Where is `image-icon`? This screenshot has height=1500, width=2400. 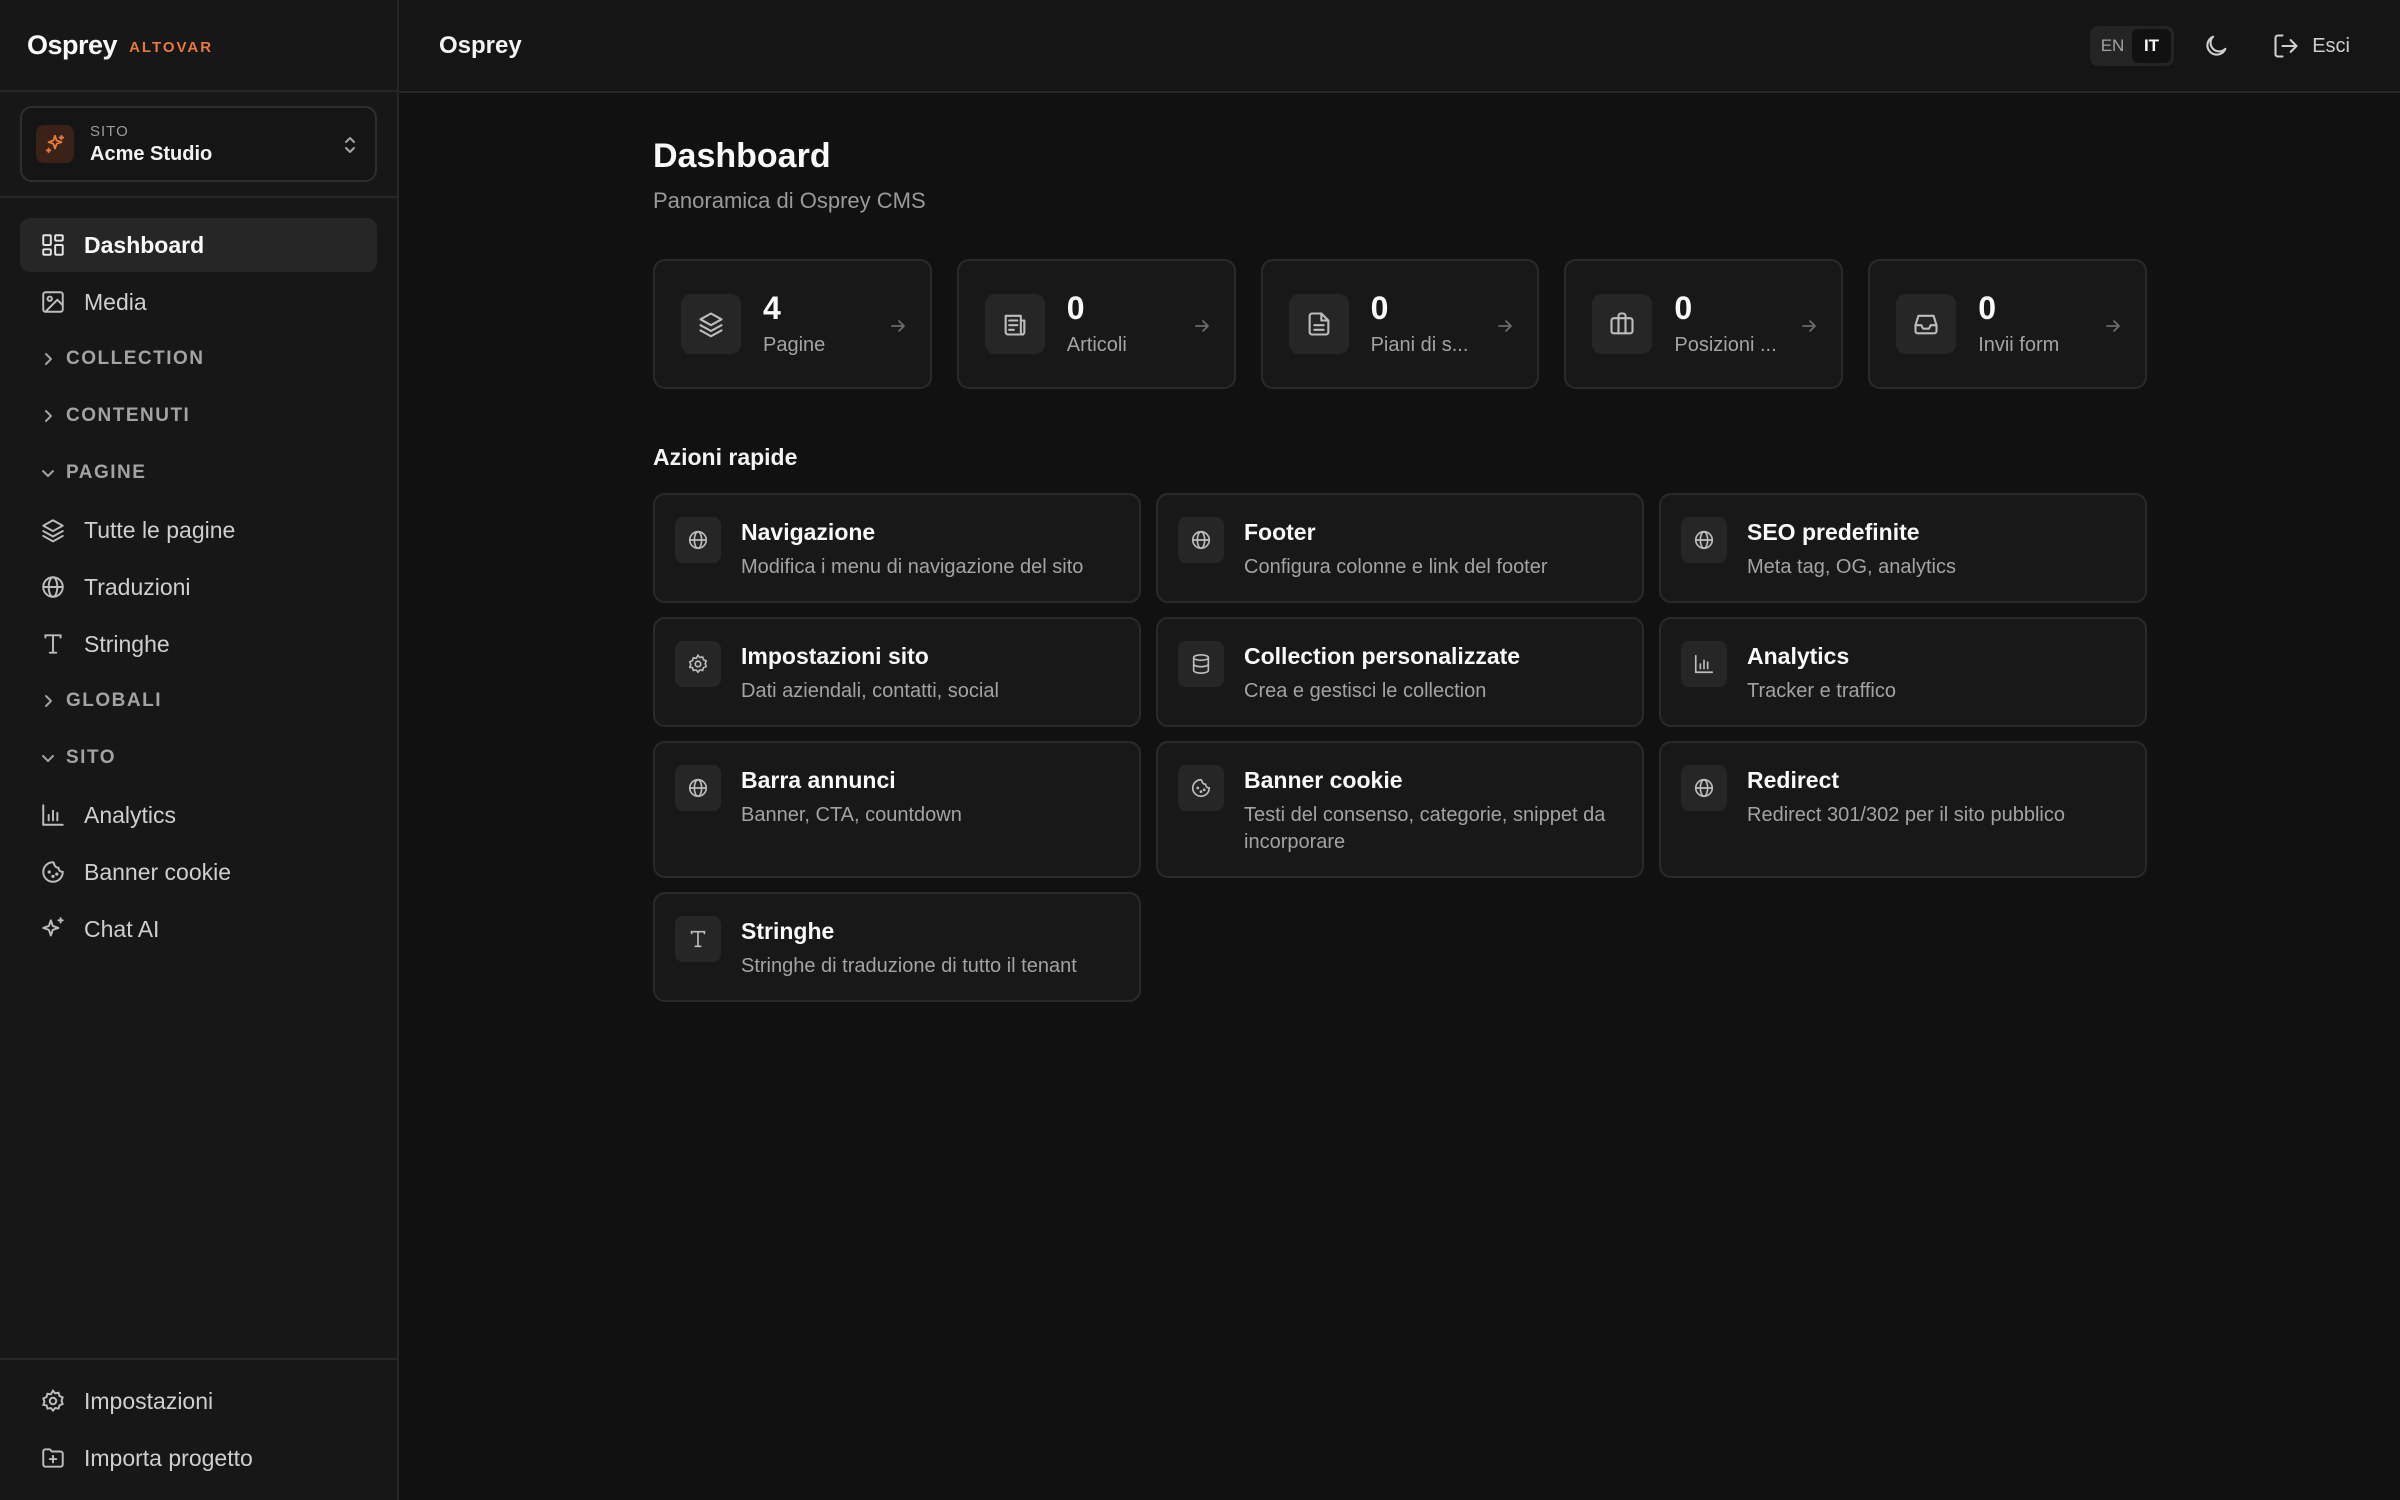
image-icon is located at coordinates (53, 302).